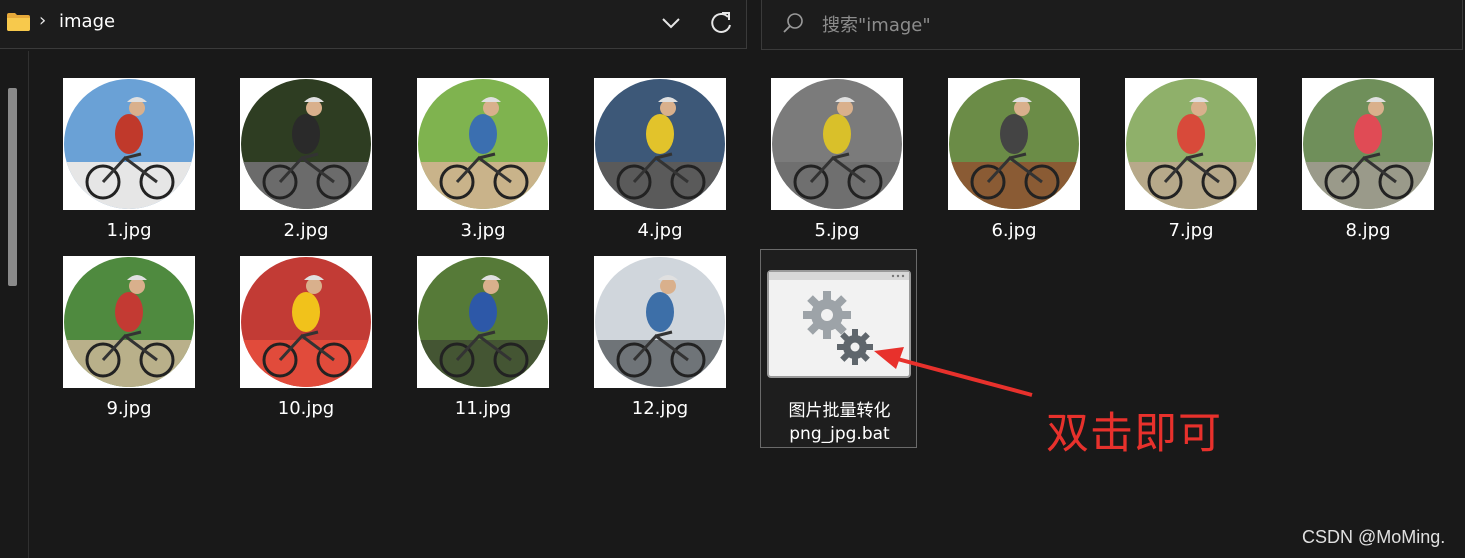 Image resolution: width=1465 pixels, height=558 pixels. I want to click on file-item: 9.jpg, so click(126, 354).